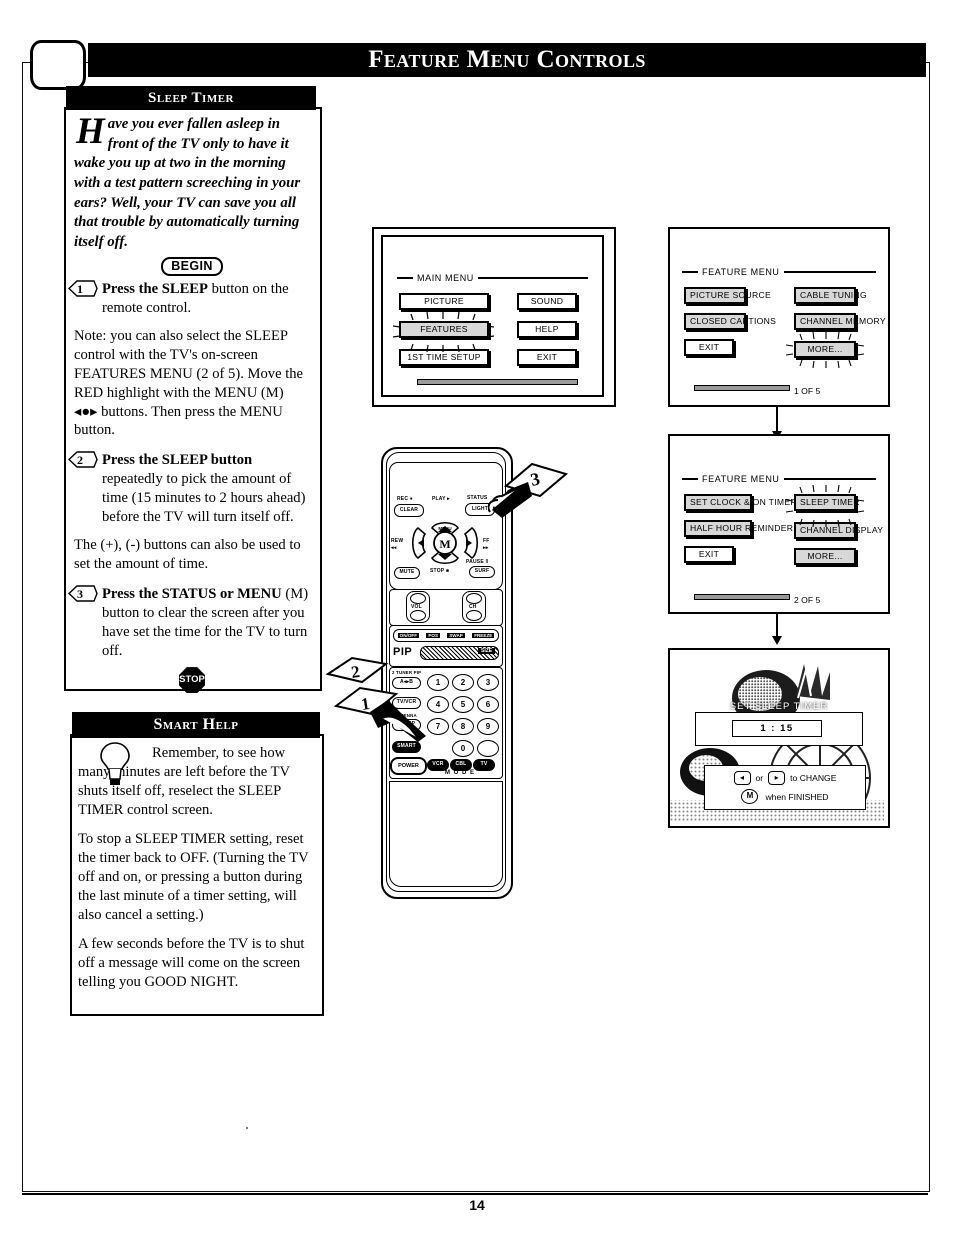  I want to click on feature-menu-1-page-indicator: 1 OF 5, so click(807, 391).